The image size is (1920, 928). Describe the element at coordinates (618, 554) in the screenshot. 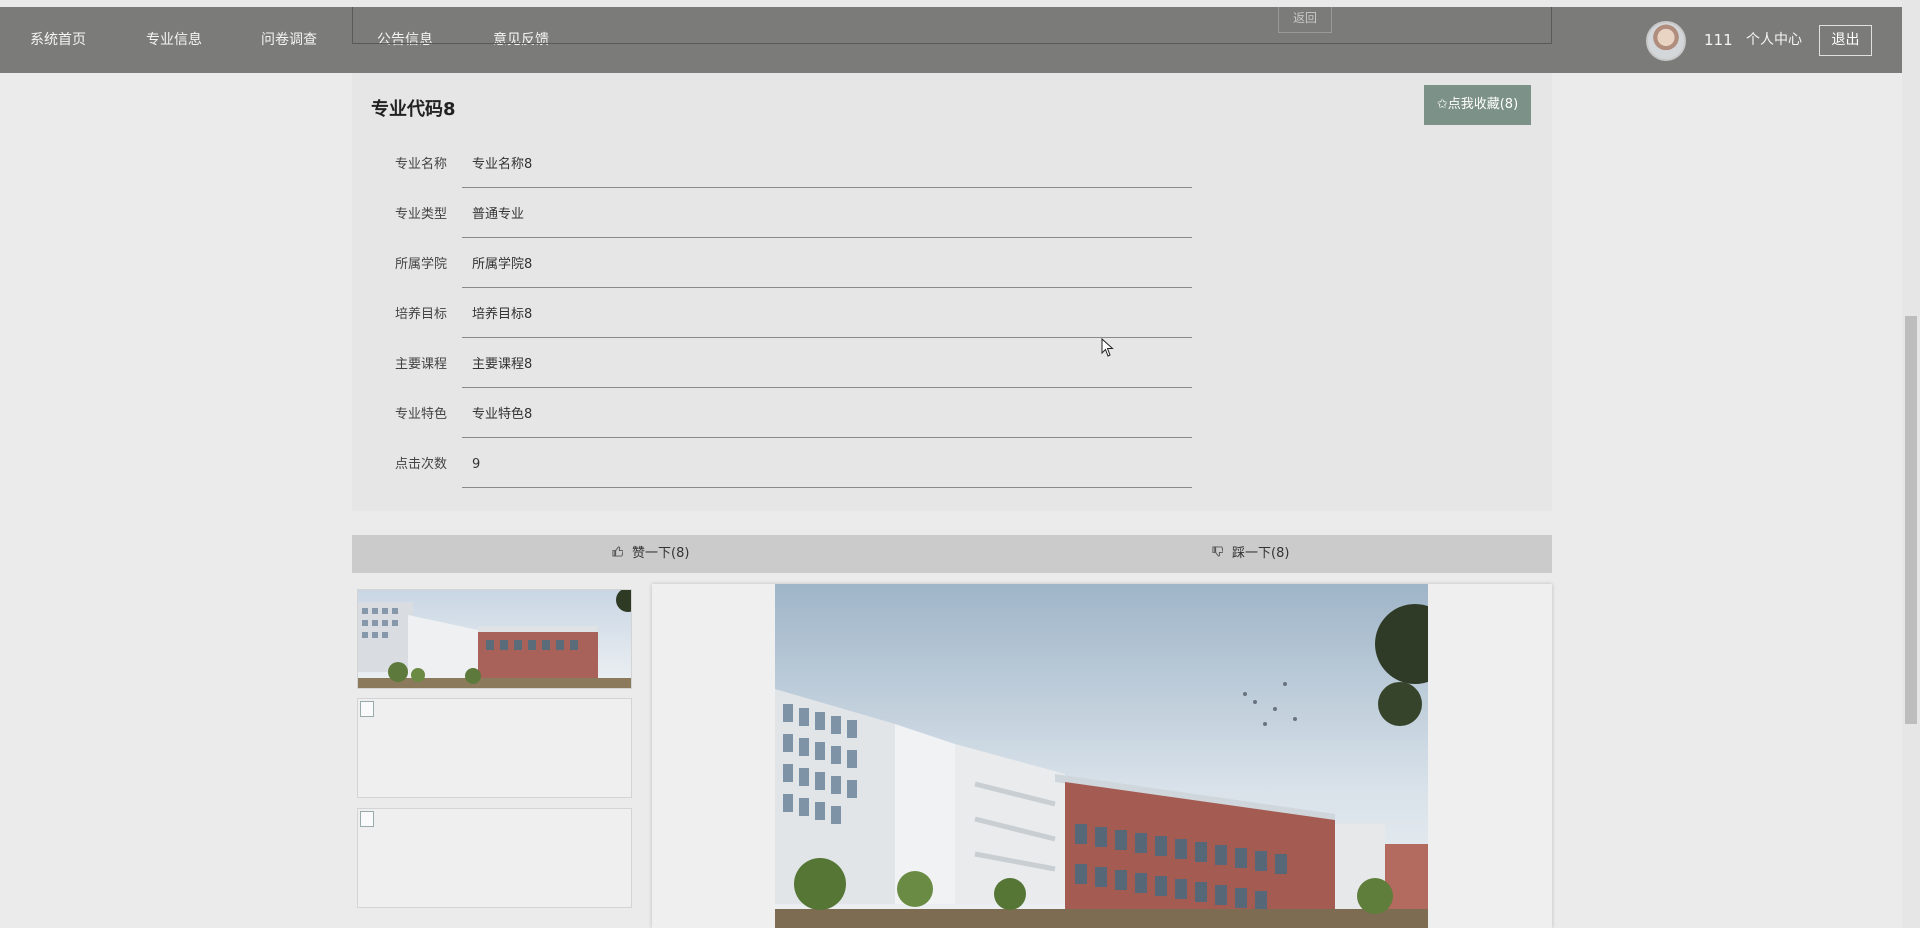

I see `thumbs-up-icon` at that location.